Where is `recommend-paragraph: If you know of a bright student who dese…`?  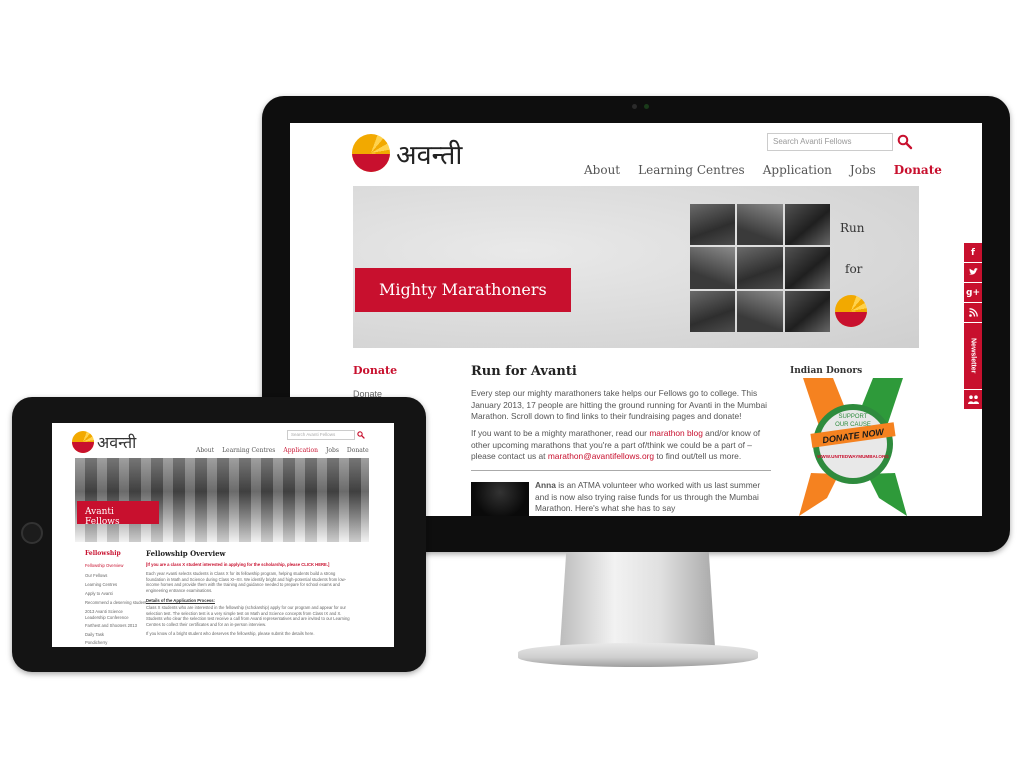
recommend-paragraph: If you know of a bright student who dese… is located at coordinates (230, 633).